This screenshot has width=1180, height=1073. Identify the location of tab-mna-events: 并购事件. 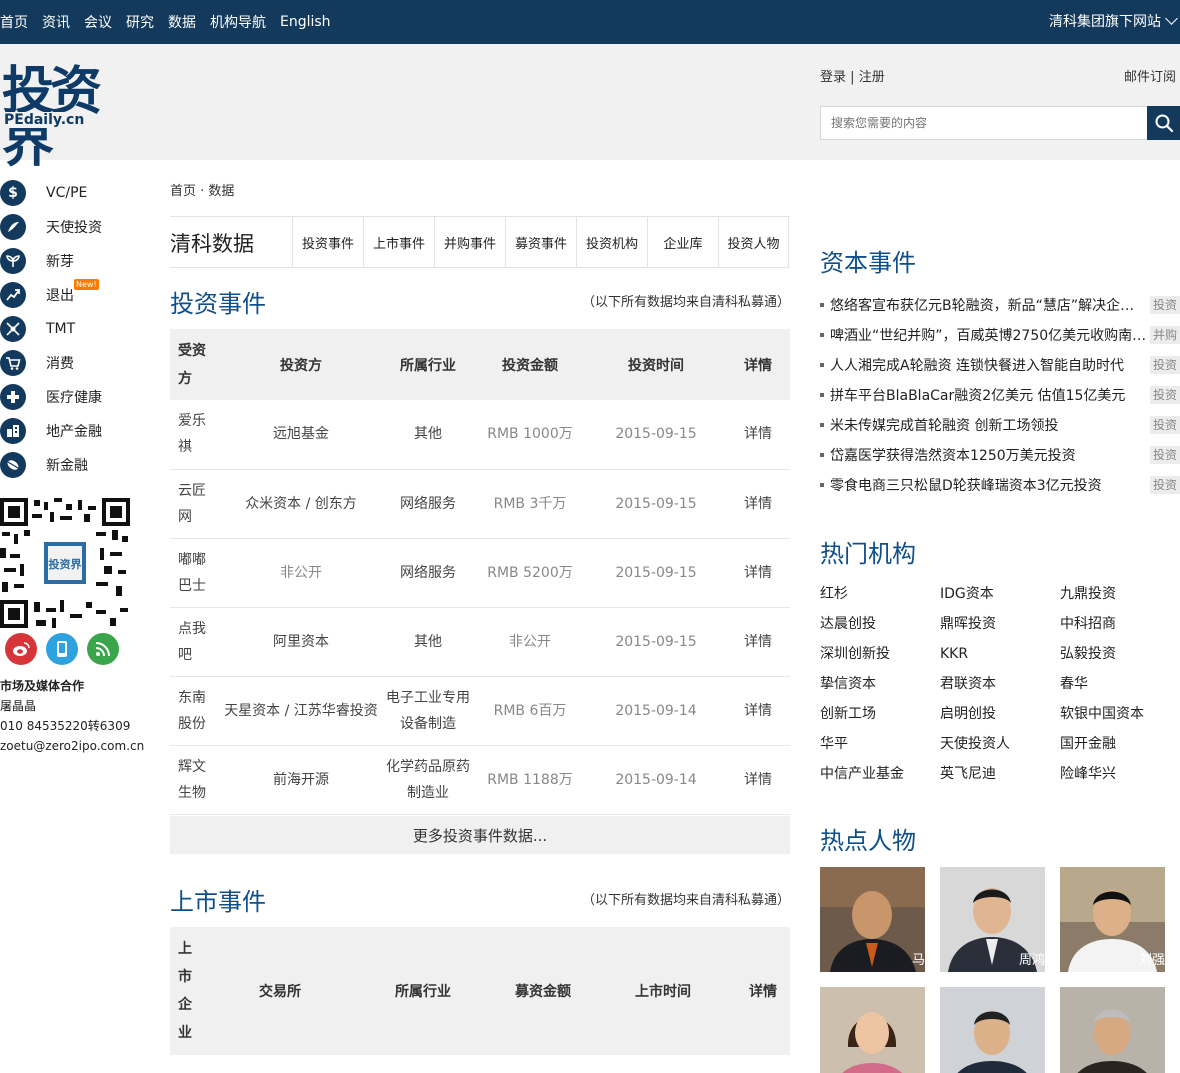
(469, 242).